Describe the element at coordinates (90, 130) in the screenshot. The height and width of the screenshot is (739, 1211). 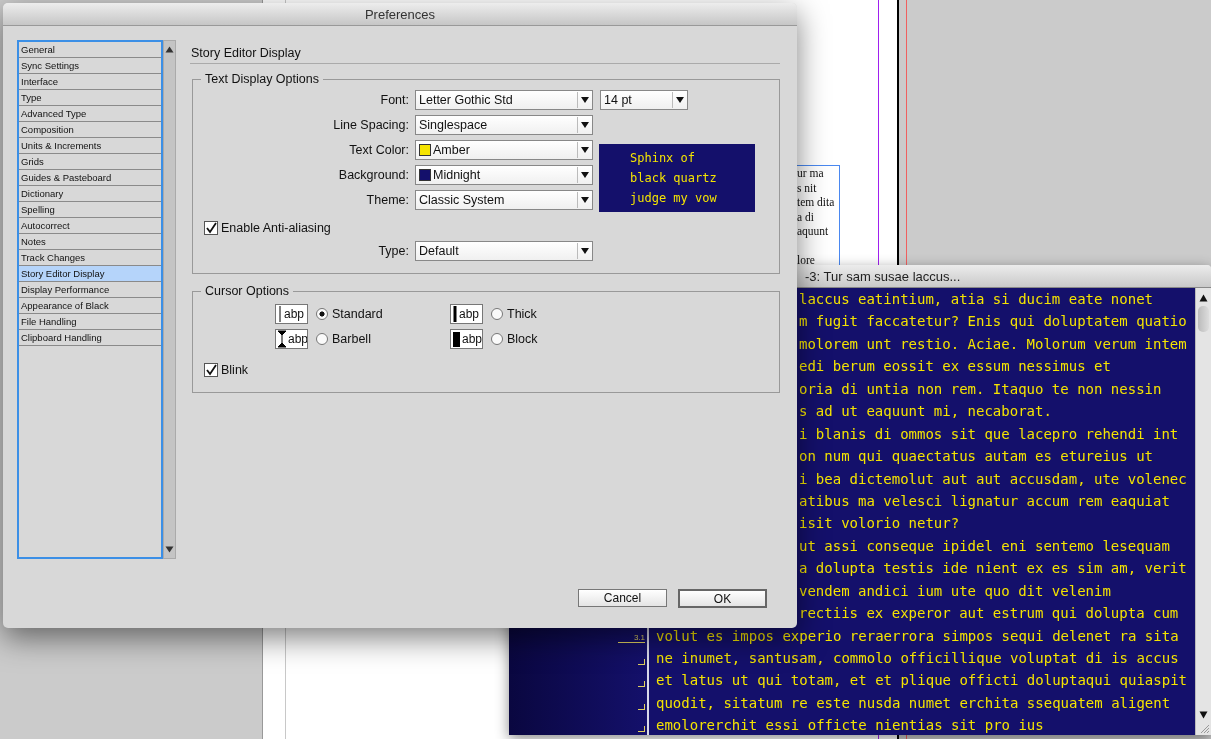
I see `category-item: Composition` at that location.